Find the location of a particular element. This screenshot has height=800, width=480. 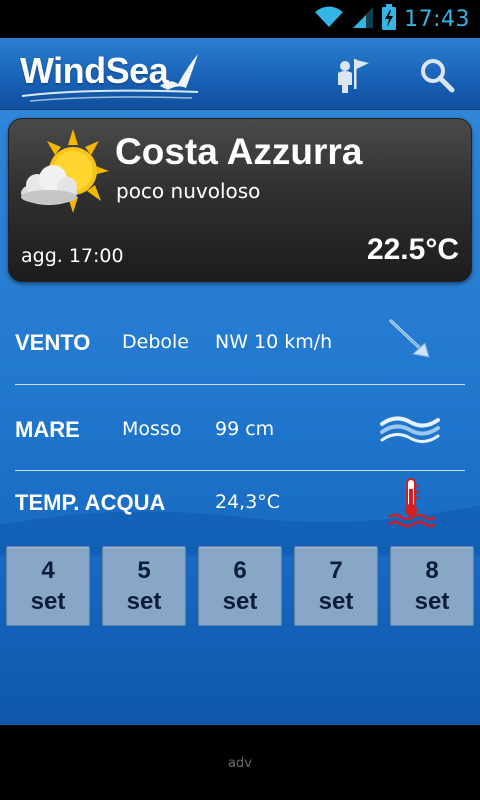

wind-row: VENTO Debole NW 10 km/h is located at coordinates (240, 343).